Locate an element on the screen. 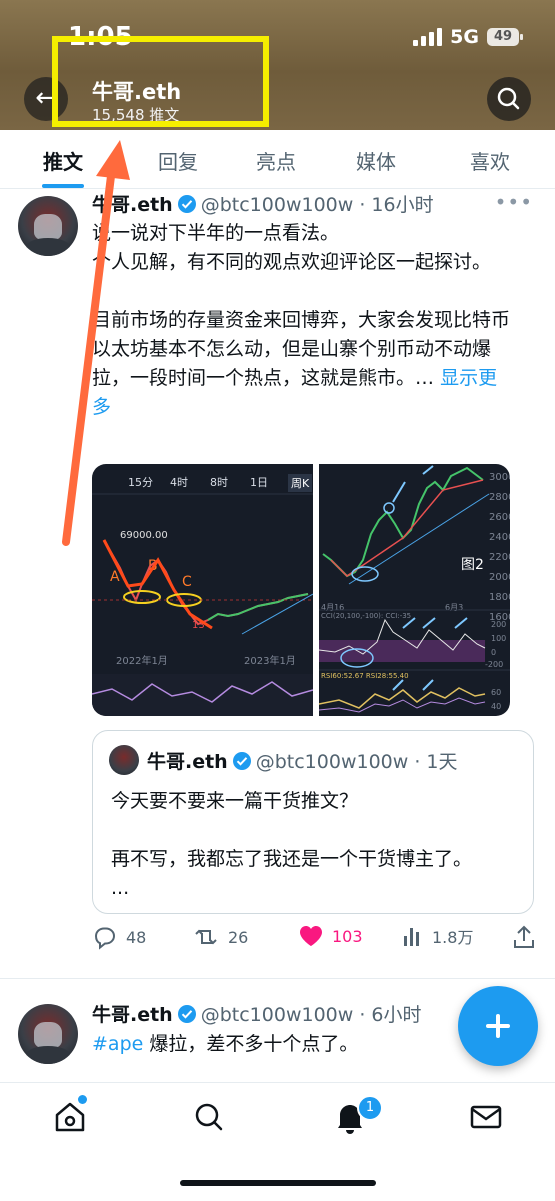 The image size is (555, 1201). retweet-button: 26 is located at coordinates (220, 937).